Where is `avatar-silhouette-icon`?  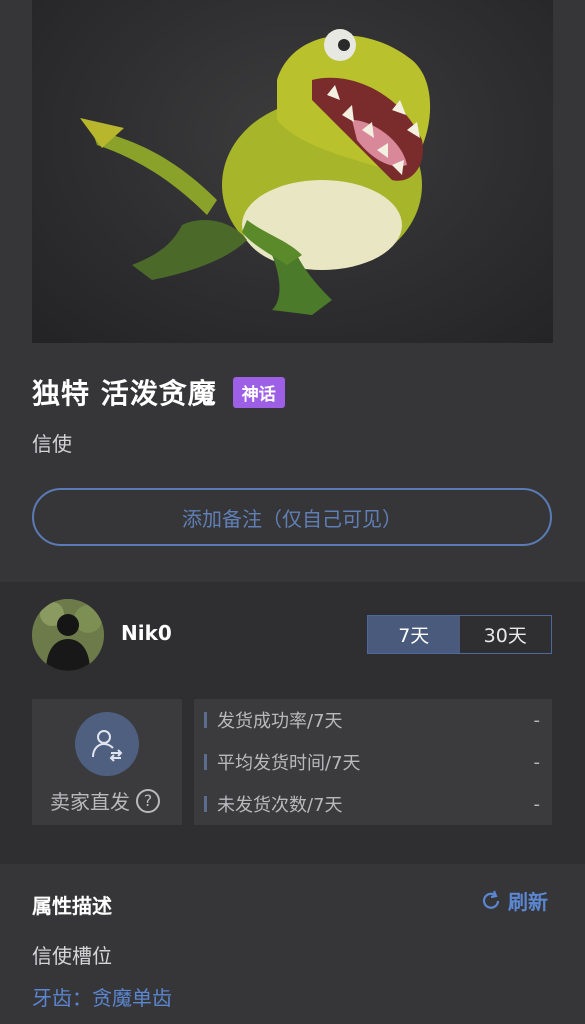 avatar-silhouette-icon is located at coordinates (68, 635).